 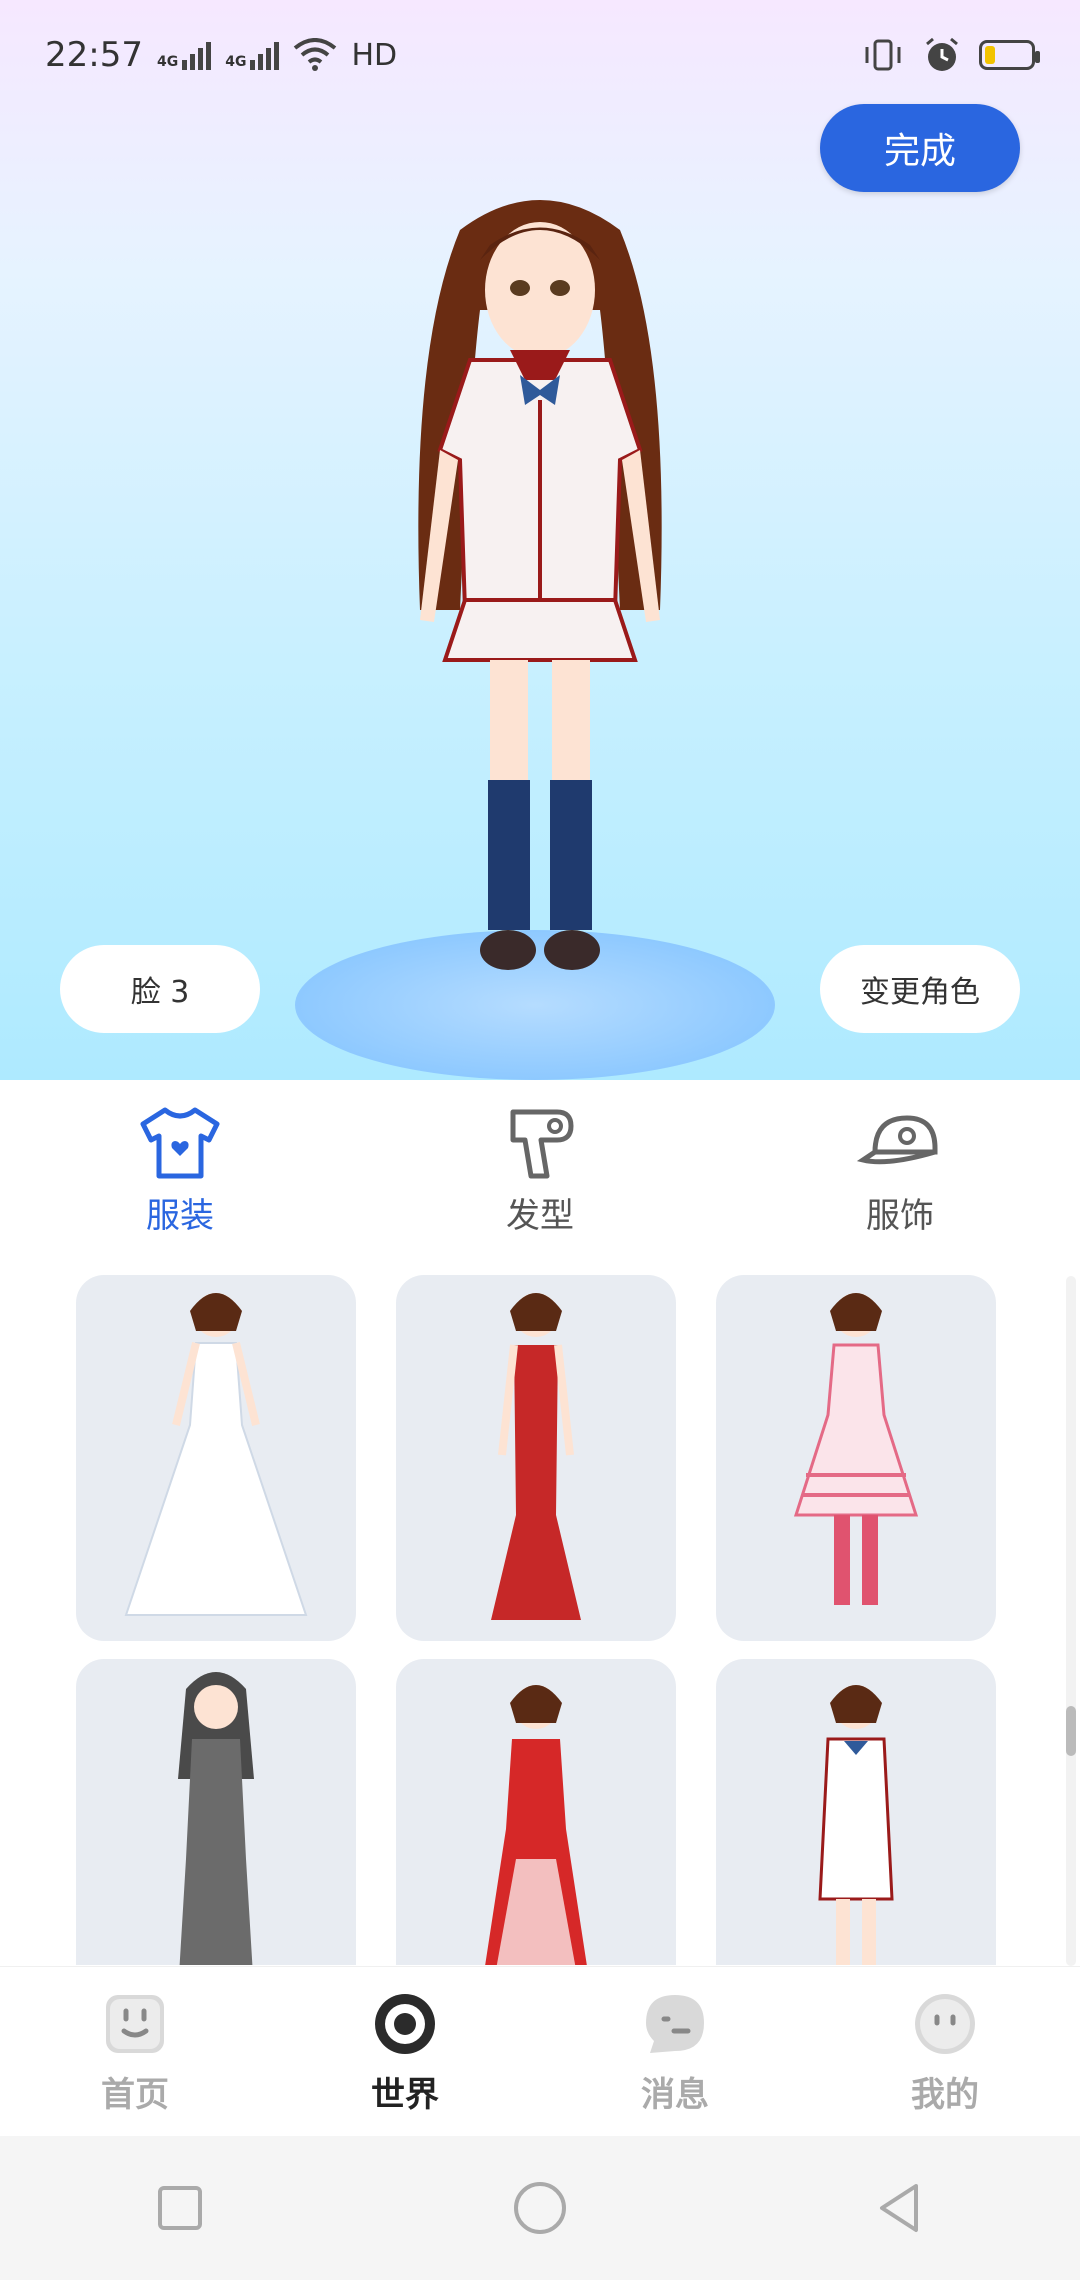 What do you see at coordinates (315, 54) in the screenshot?
I see `wifi-icon` at bounding box center [315, 54].